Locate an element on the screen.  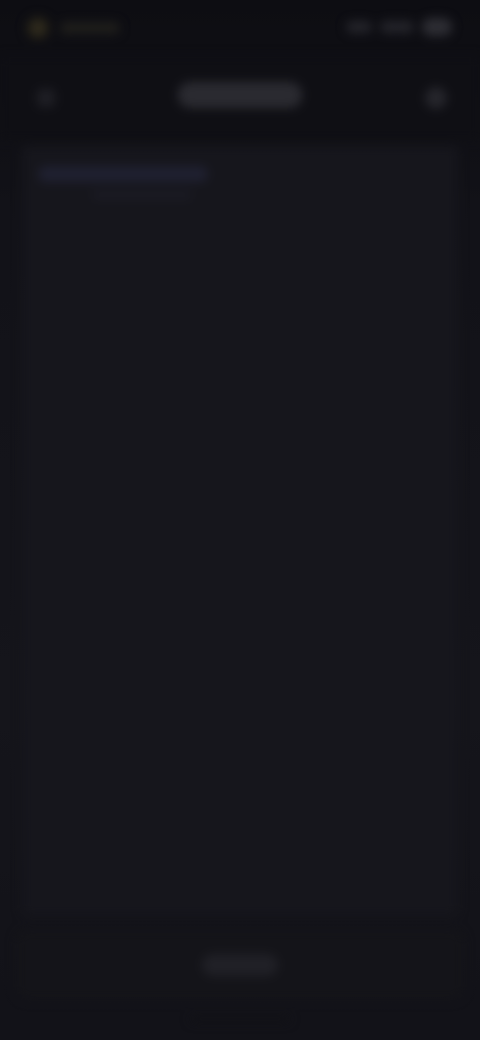
back-arrow-icon is located at coordinates (46, 98).